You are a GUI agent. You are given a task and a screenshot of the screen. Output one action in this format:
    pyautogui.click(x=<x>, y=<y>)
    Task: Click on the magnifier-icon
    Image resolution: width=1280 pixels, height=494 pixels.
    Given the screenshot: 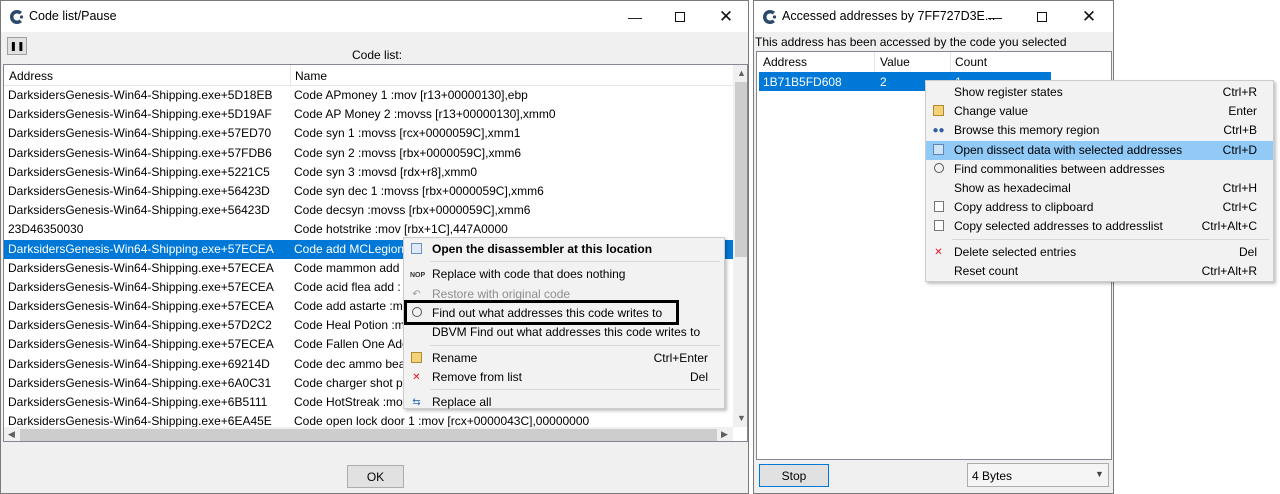 What is the action you would take?
    pyautogui.click(x=938, y=169)
    